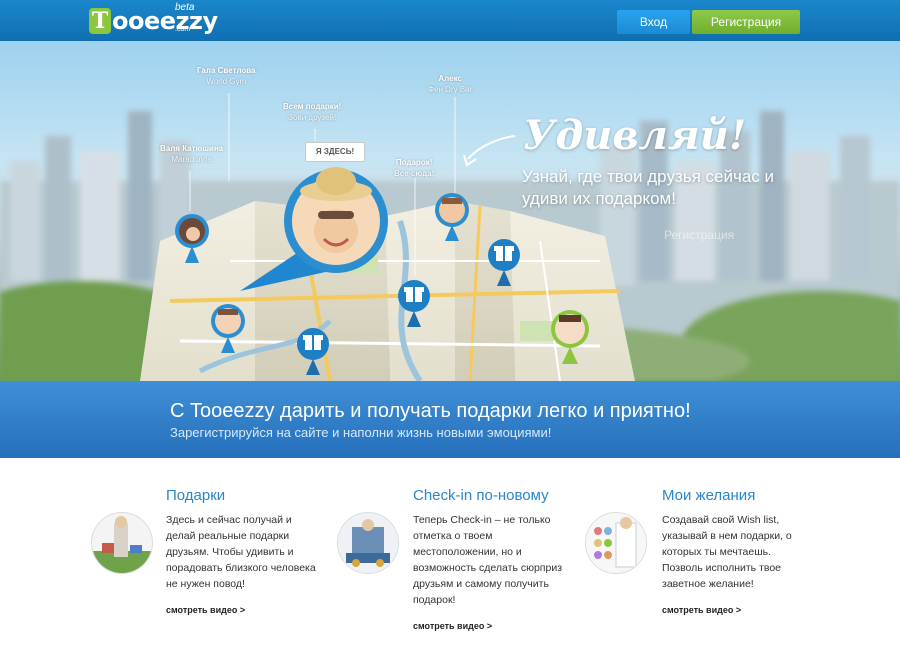 The image size is (900, 650). What do you see at coordinates (368, 543) in the screenshot?
I see `checkin-feature-image` at bounding box center [368, 543].